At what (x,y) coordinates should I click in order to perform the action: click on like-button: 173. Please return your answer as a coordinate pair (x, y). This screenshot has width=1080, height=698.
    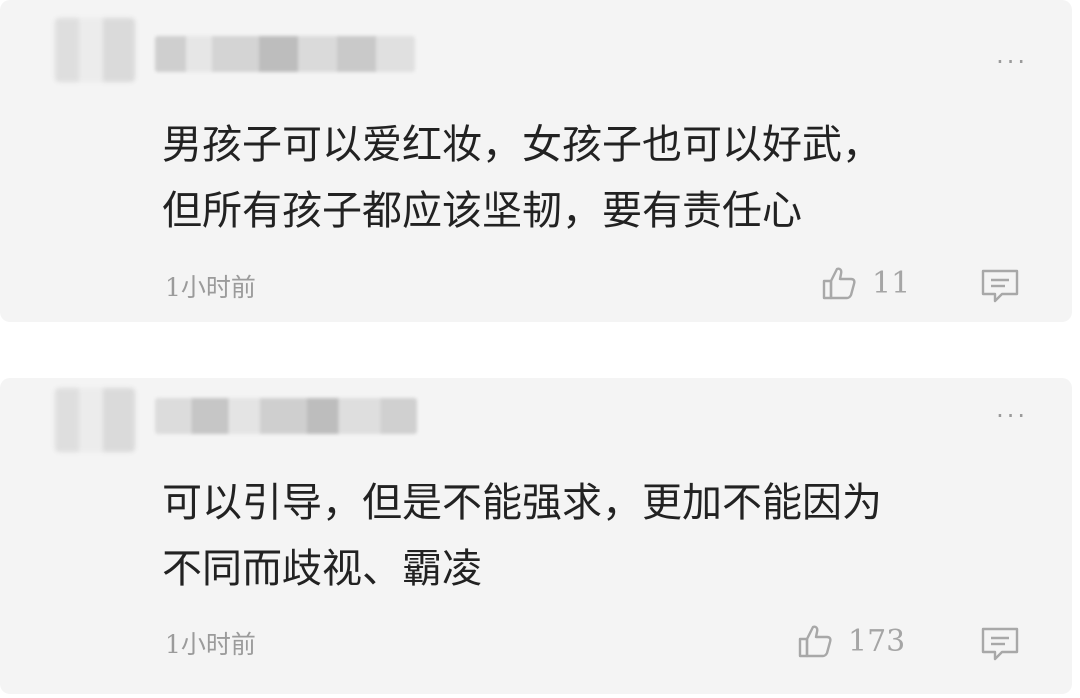
    Looking at the image, I should click on (850, 641).